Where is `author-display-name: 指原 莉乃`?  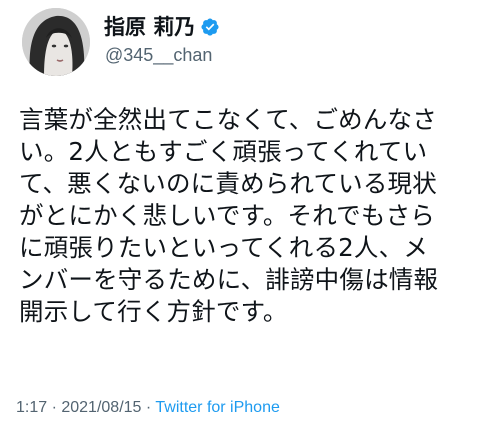 author-display-name: 指原 莉乃 is located at coordinates (149, 27).